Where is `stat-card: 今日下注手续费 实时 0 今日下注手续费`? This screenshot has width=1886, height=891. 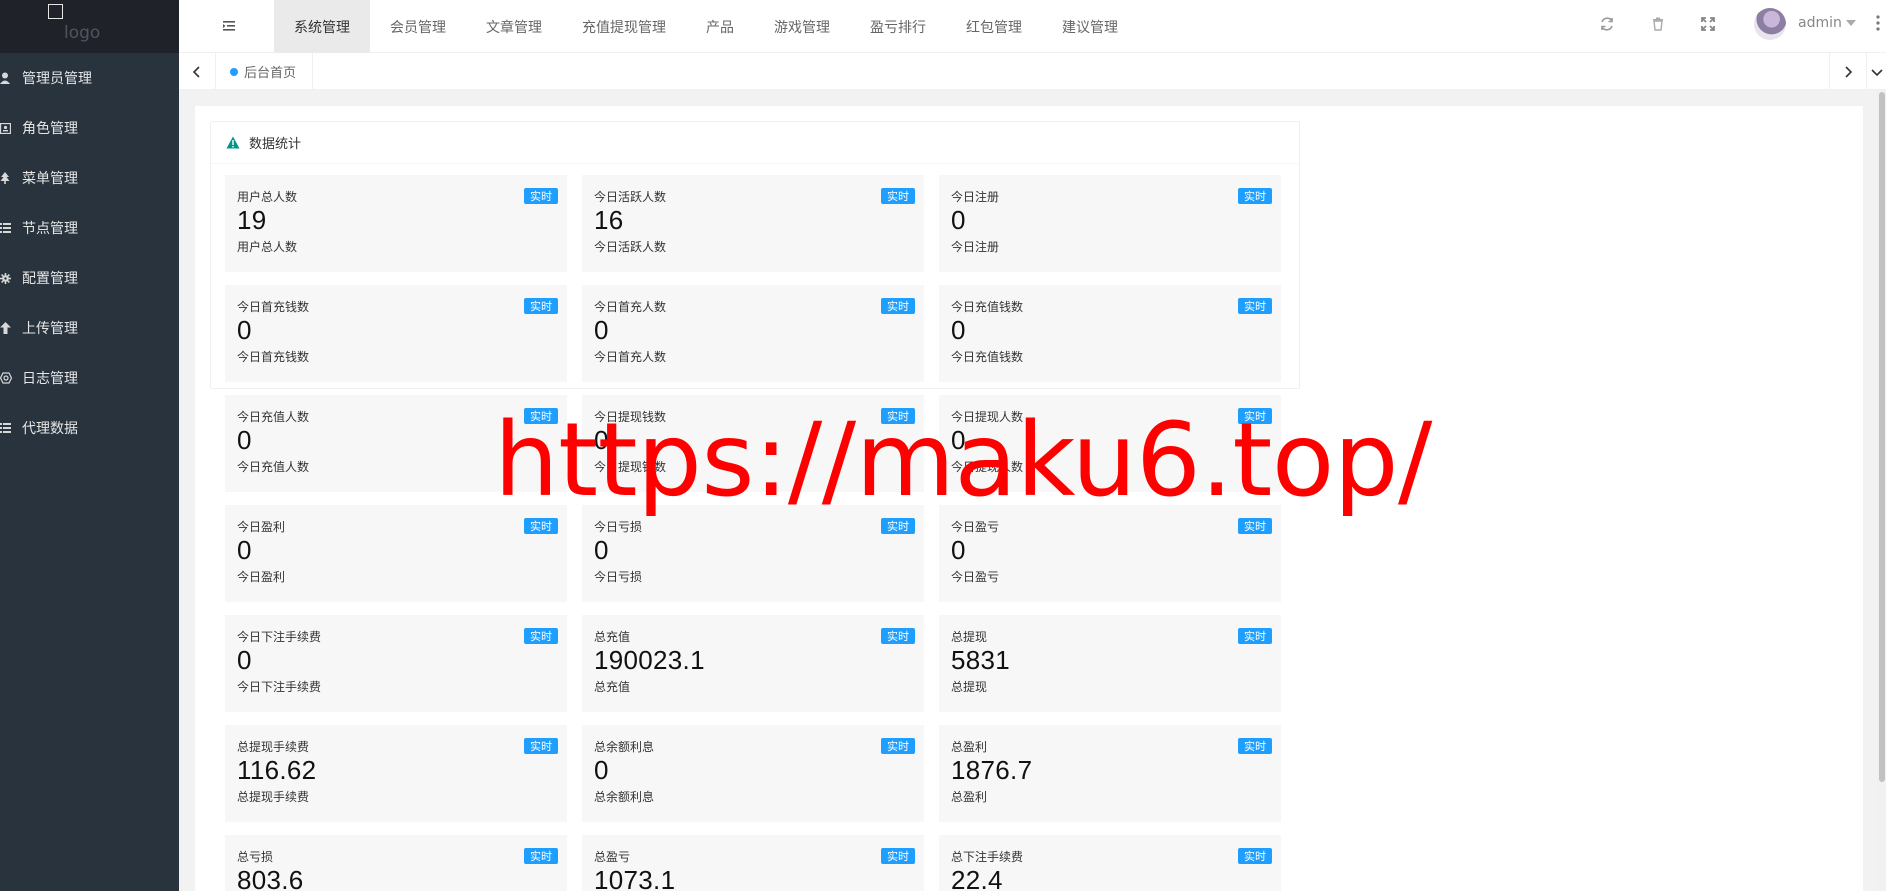
stat-card: 今日下注手续费 实时 0 今日下注手续费 is located at coordinates (396, 663).